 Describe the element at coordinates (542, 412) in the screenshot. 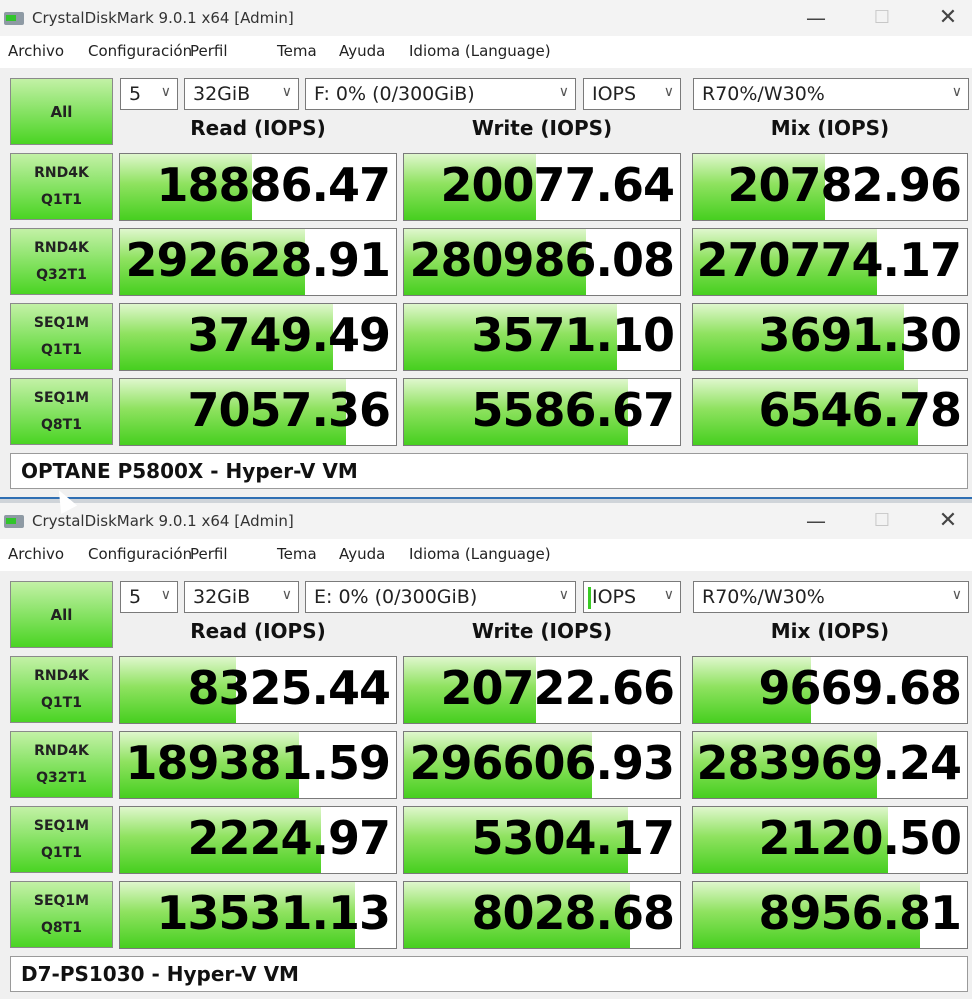

I see `write-result-cell: 5586.67` at that location.